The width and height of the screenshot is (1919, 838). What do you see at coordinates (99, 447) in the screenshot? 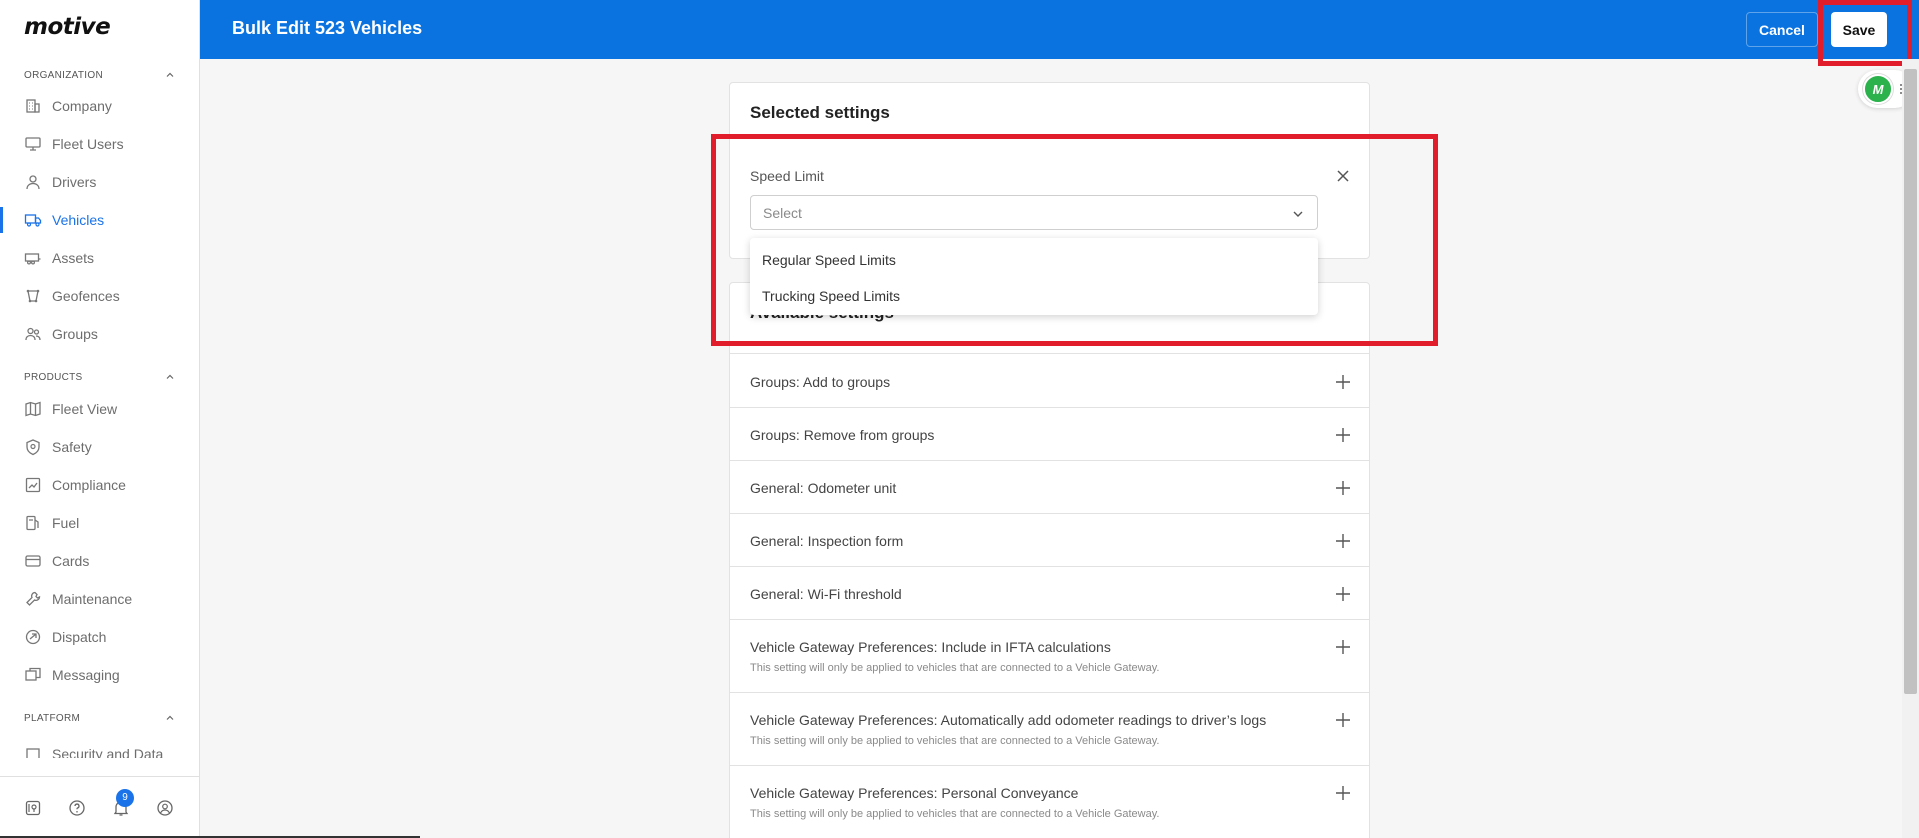
I see `sidebar-item-safety: Safety` at bounding box center [99, 447].